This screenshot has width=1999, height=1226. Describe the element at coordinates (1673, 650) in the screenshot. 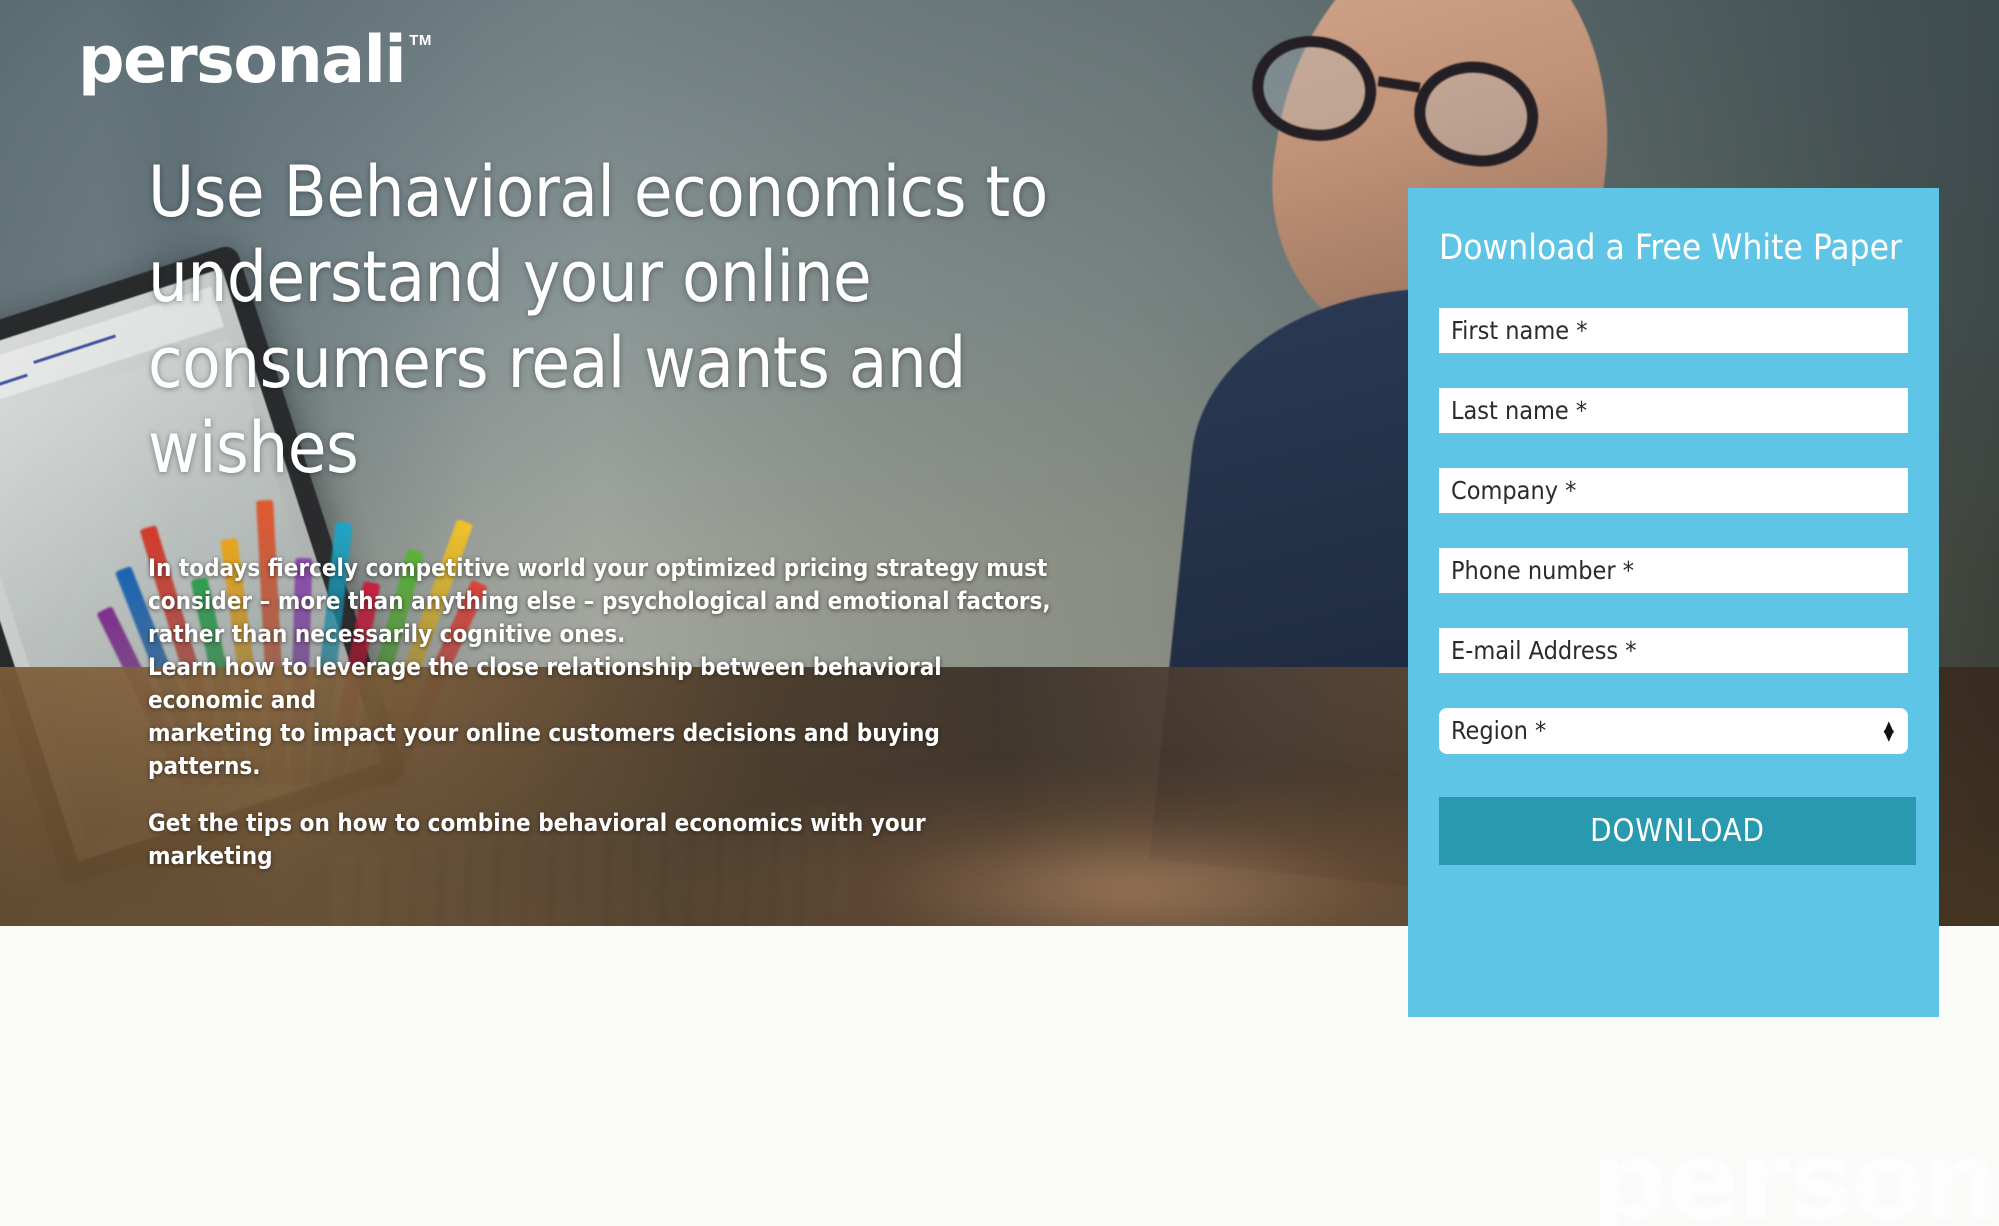

I see `email-input: E-mail Address *` at that location.